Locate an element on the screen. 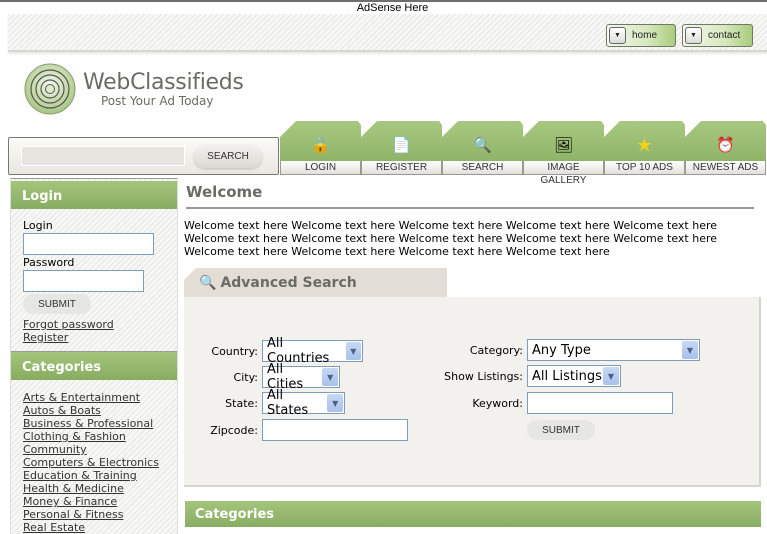 This screenshot has height=534, width=767. list-item: Personal & Fitness is located at coordinates (100, 514).